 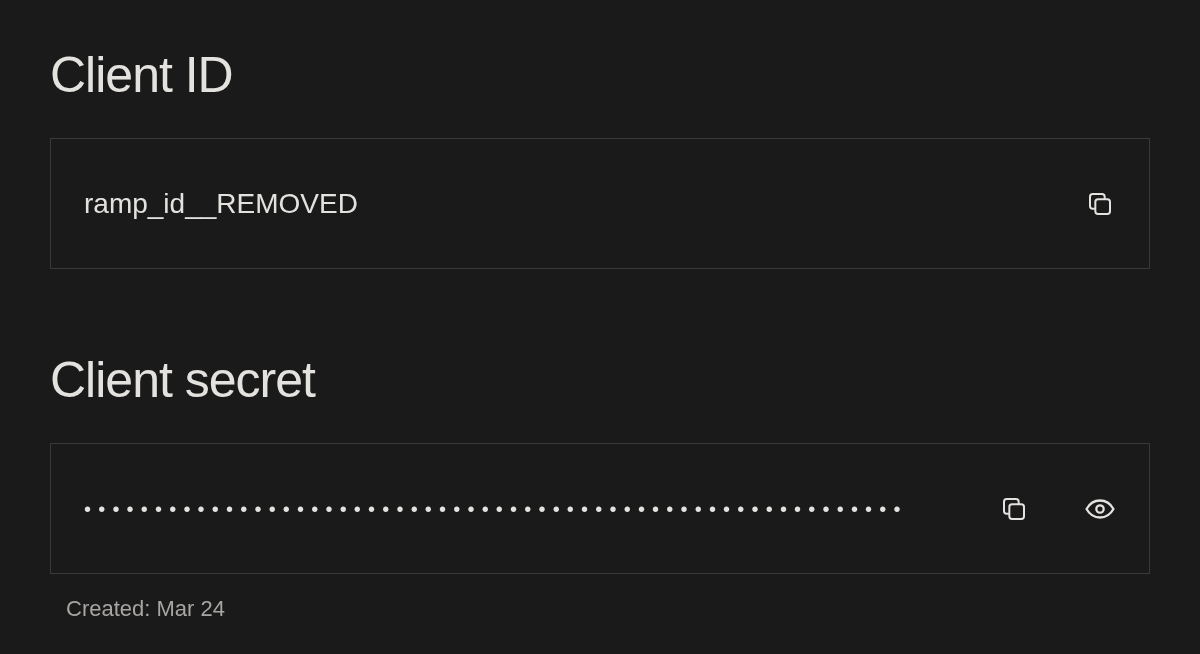 What do you see at coordinates (496, 509) in the screenshot?
I see `masked-secret: ••••••••••••••••••••••••••••••••••••••••••••••••••••••••••` at bounding box center [496, 509].